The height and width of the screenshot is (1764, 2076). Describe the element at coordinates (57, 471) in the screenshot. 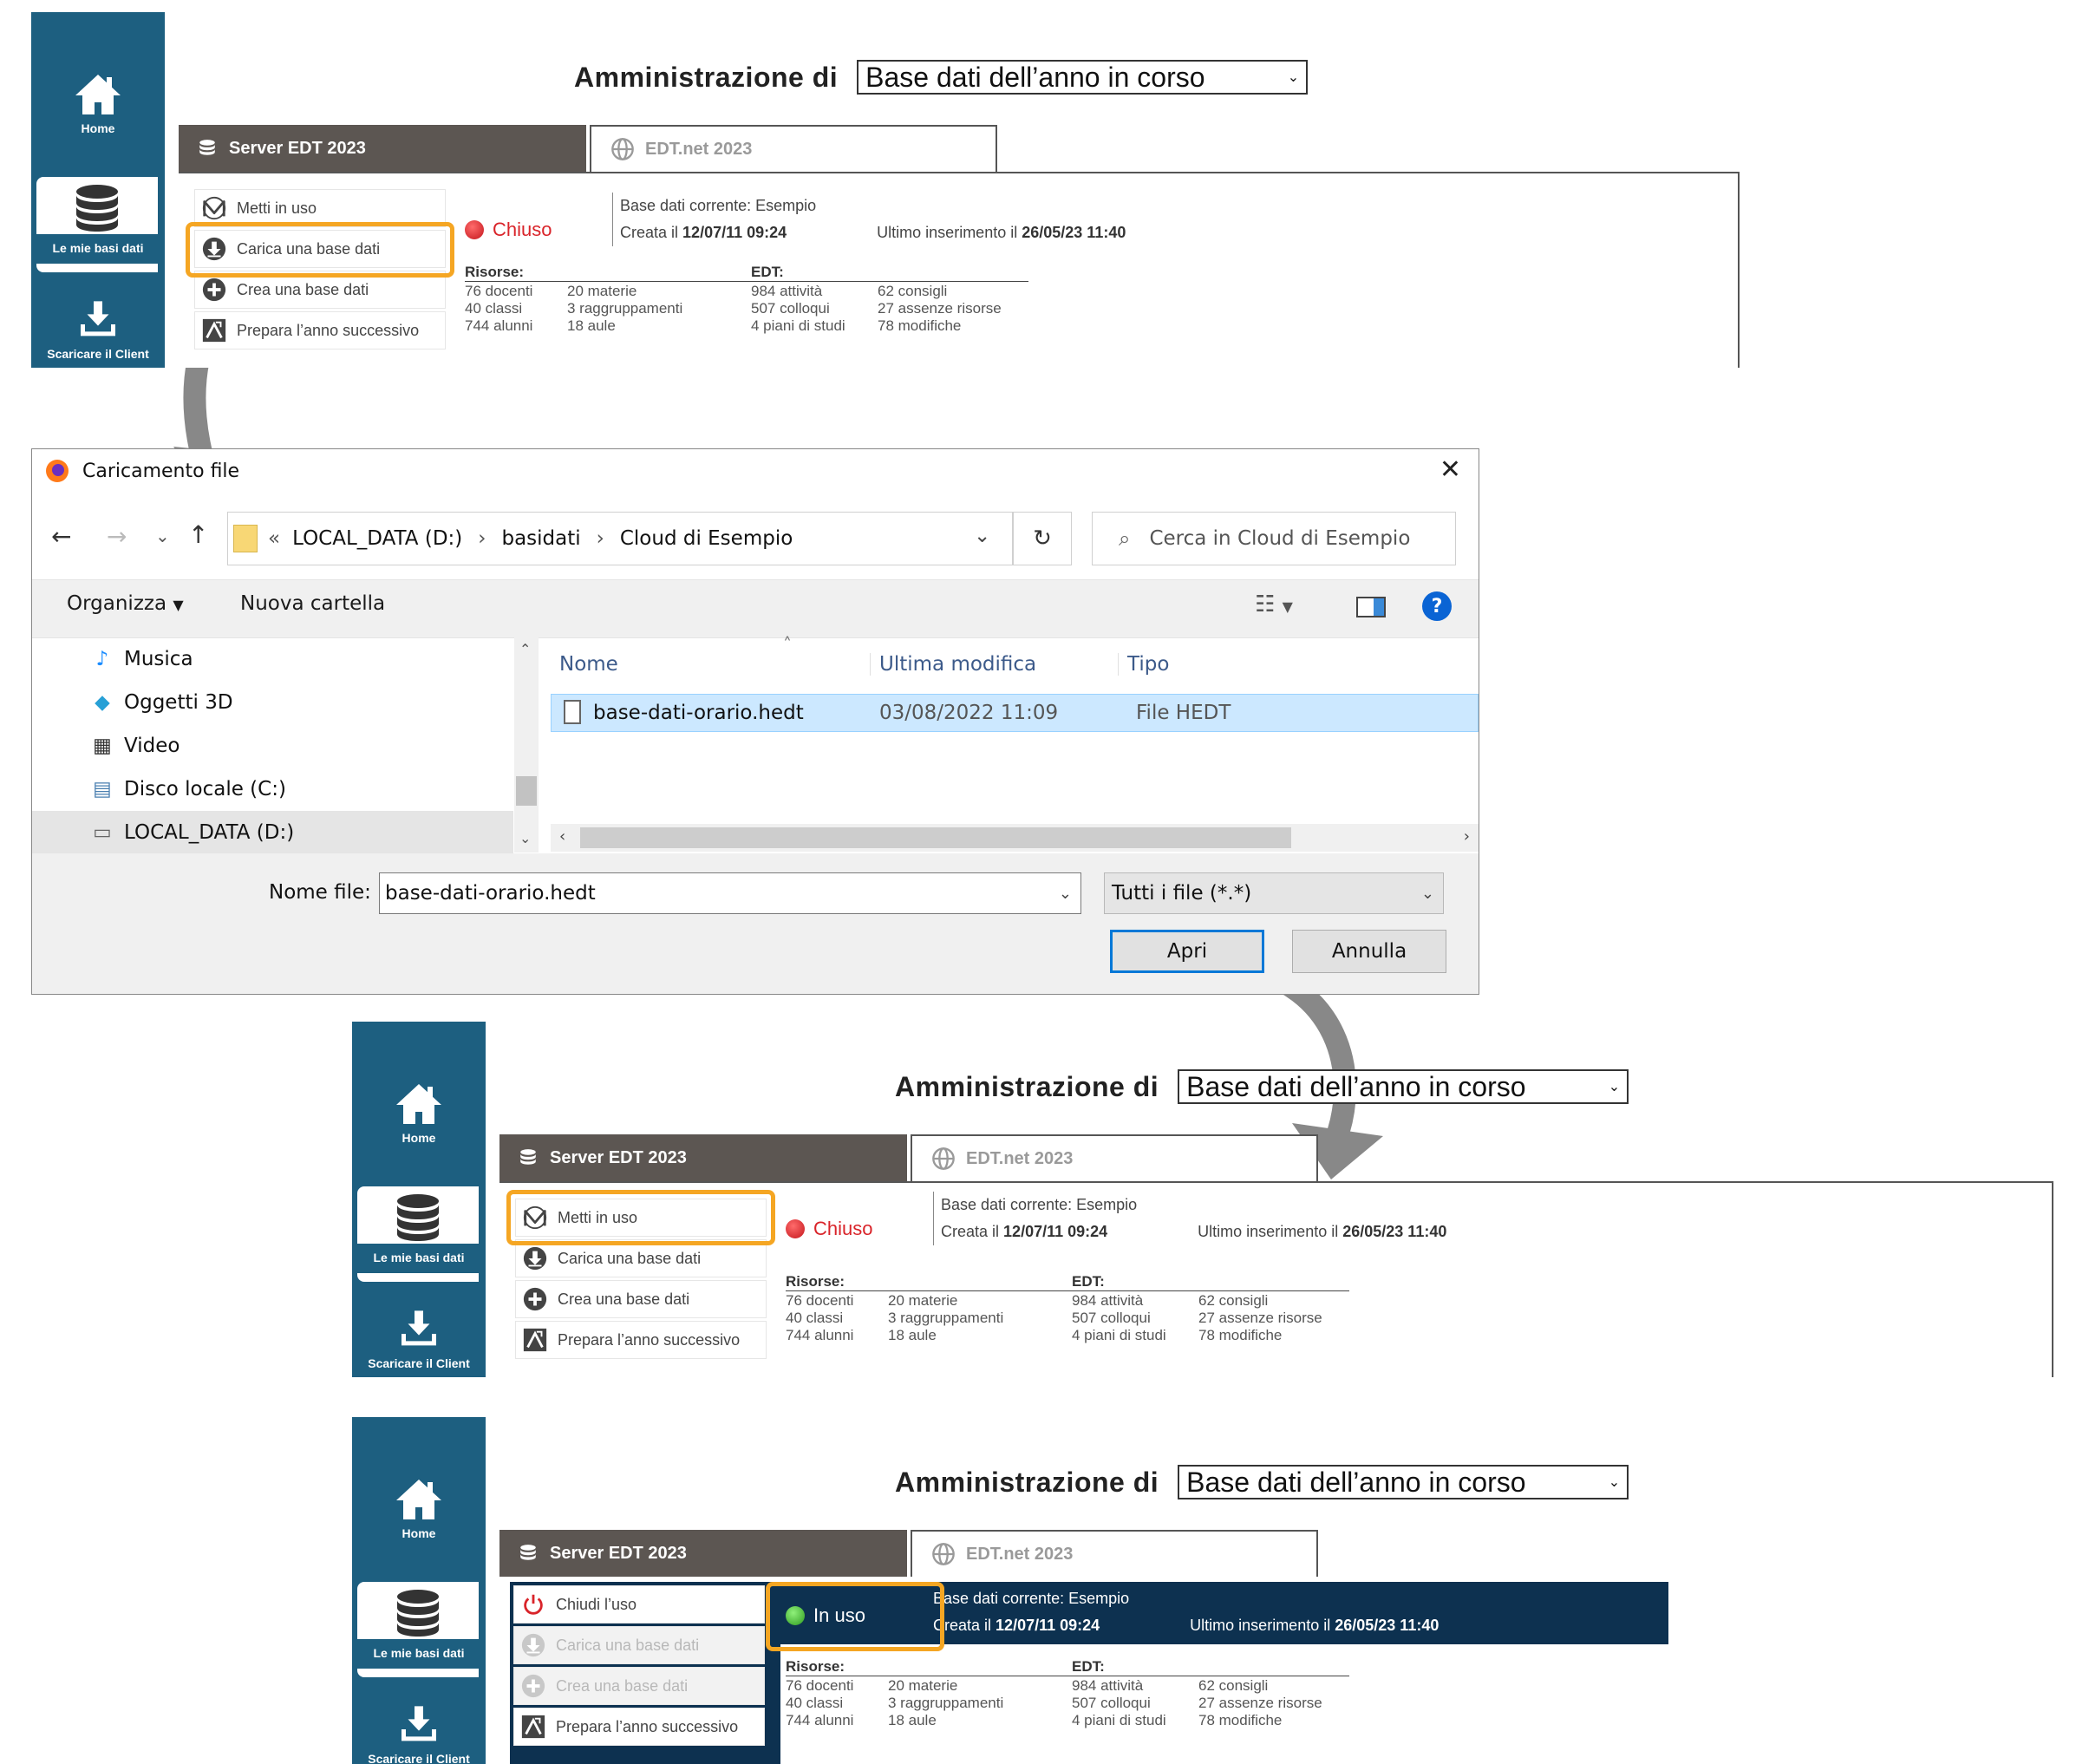

I see `firefox-icon` at that location.